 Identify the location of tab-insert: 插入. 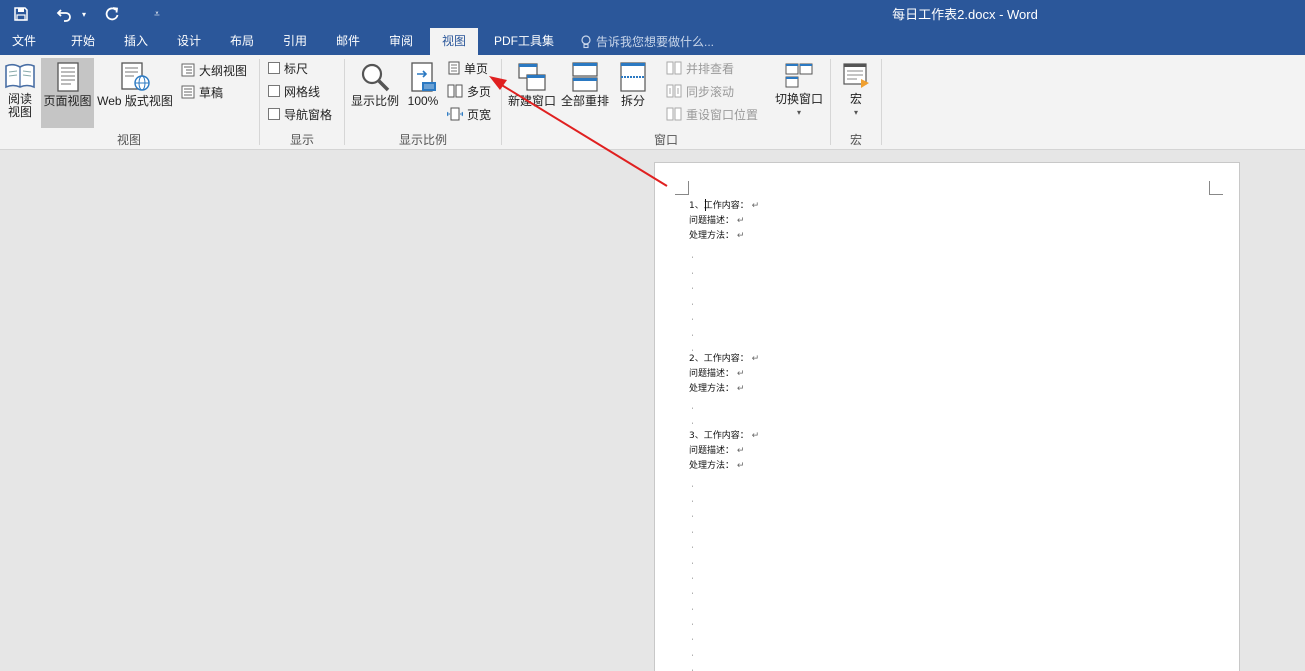
(136, 41).